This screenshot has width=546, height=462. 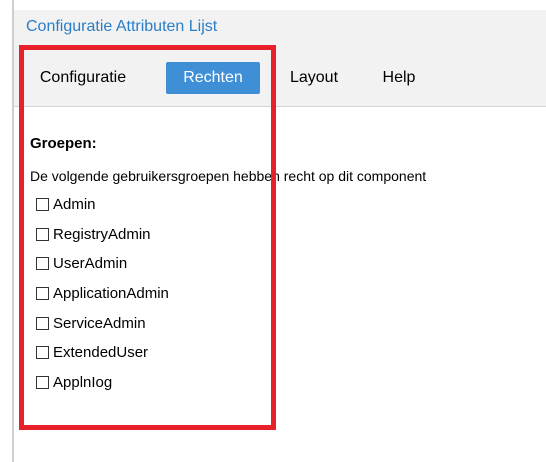 What do you see at coordinates (63, 143) in the screenshot?
I see `groups-heading: Groepen:` at bounding box center [63, 143].